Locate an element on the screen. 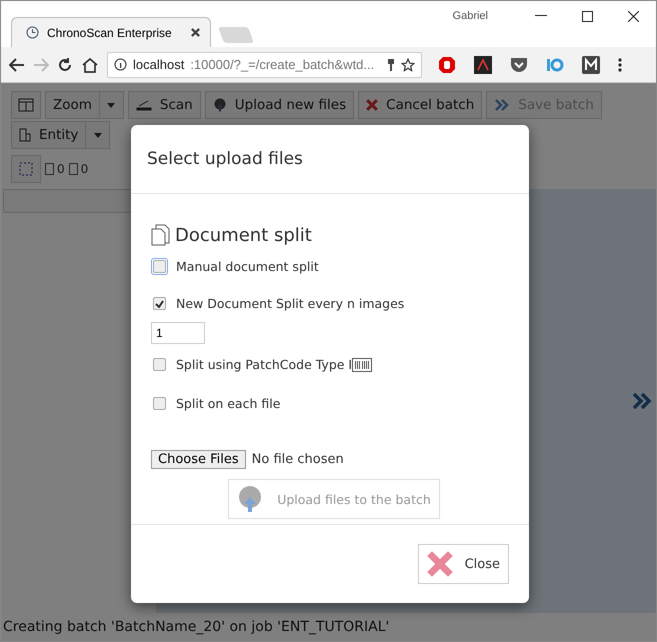  close-button: Close is located at coordinates (463, 564).